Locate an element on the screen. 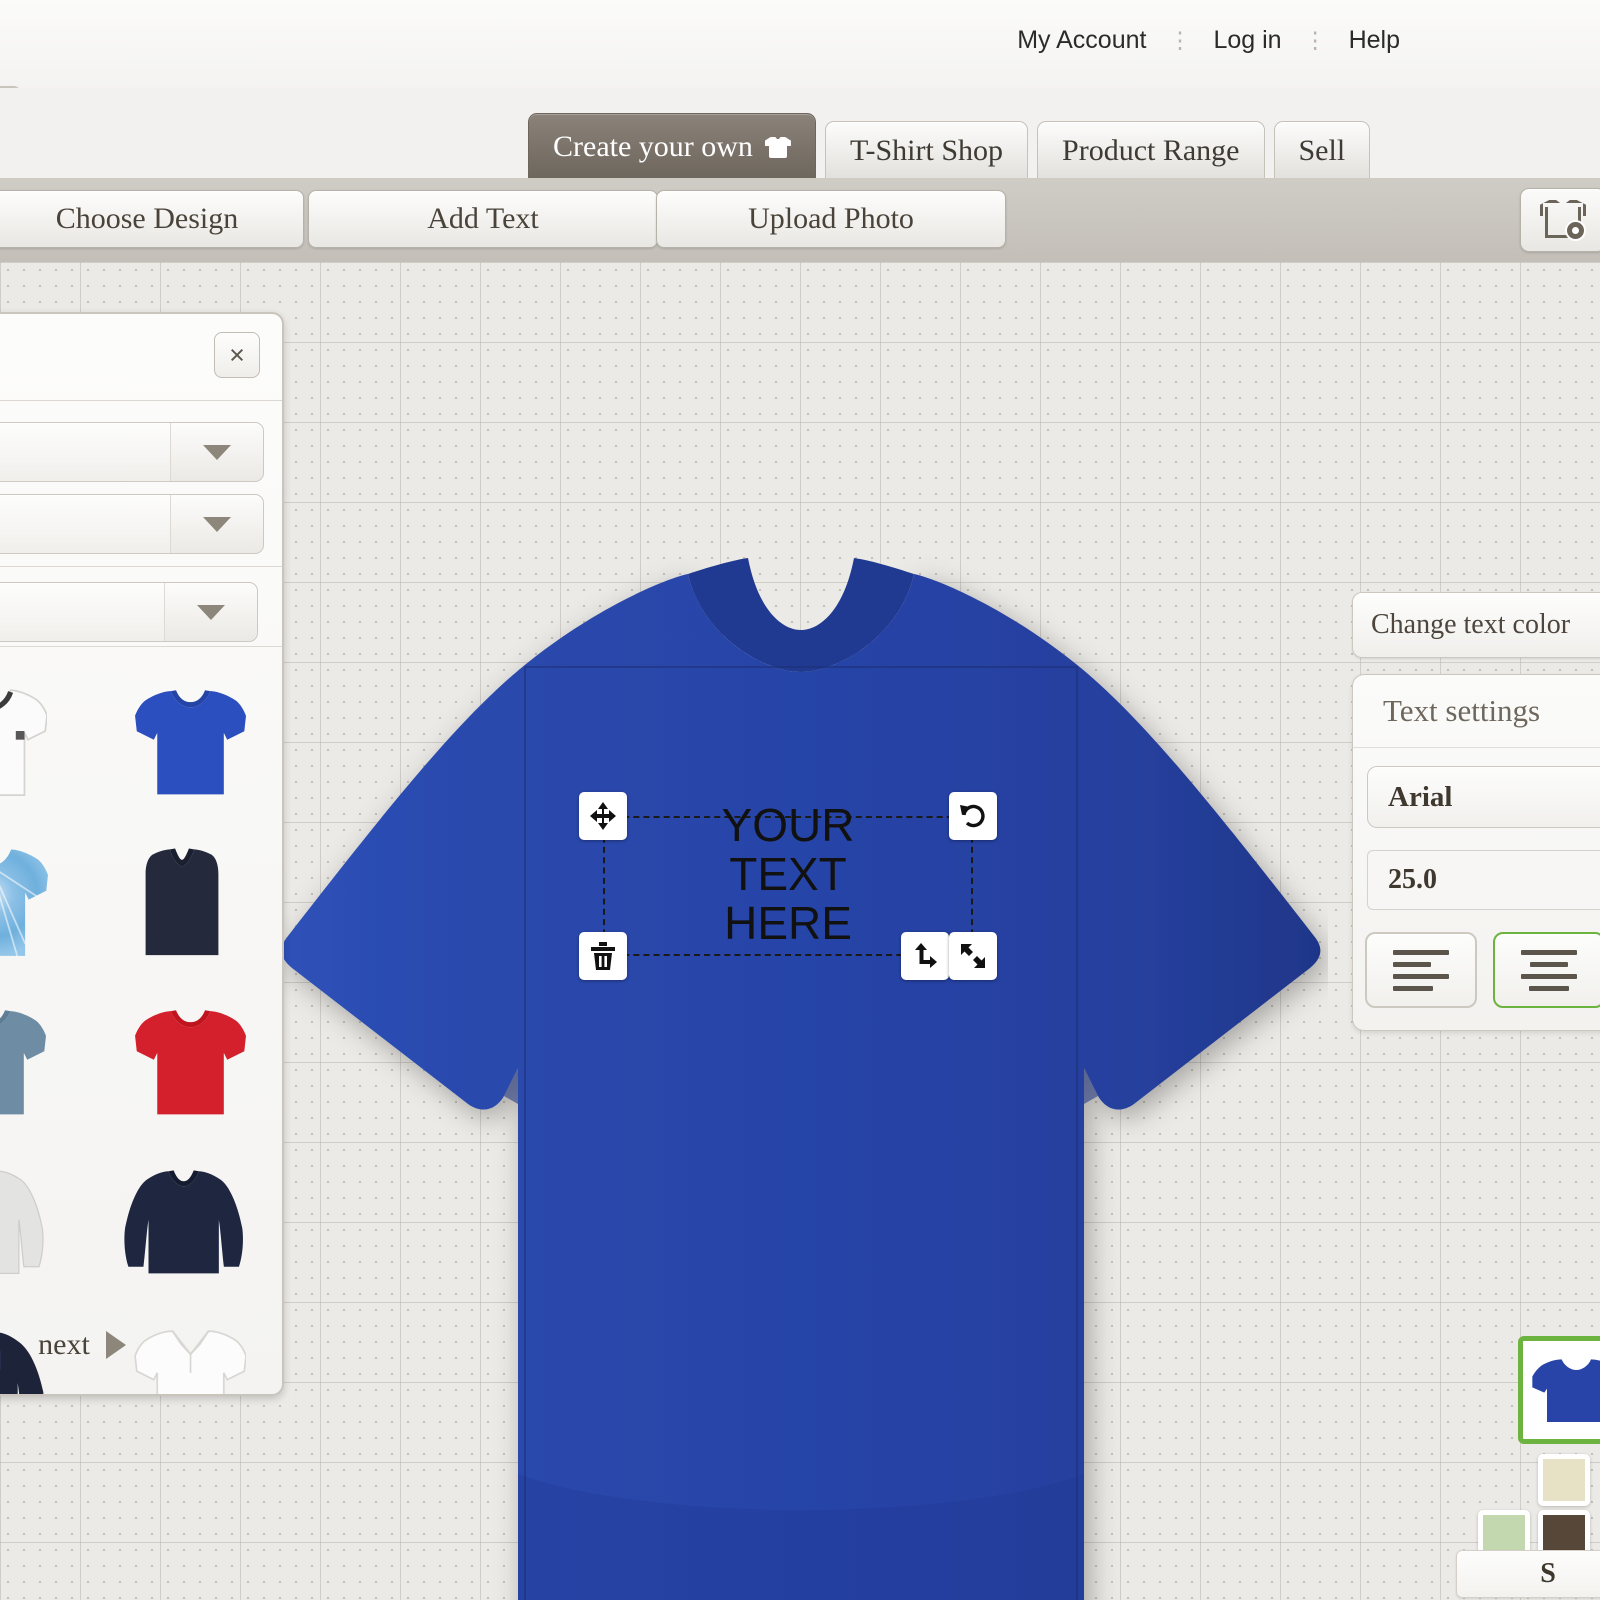 The height and width of the screenshot is (1600, 1600). text-align-group is located at coordinates (1482, 970).